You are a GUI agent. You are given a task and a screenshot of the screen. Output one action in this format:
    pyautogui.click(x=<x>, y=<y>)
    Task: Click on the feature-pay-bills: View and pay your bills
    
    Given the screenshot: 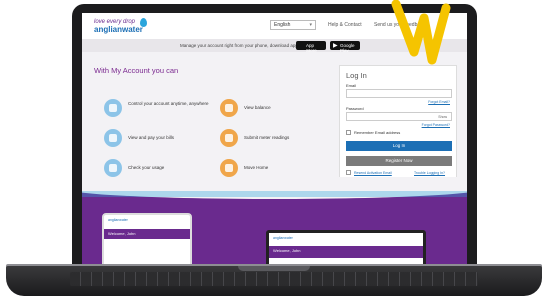 What is the action you would take?
    pyautogui.click(x=158, y=139)
    